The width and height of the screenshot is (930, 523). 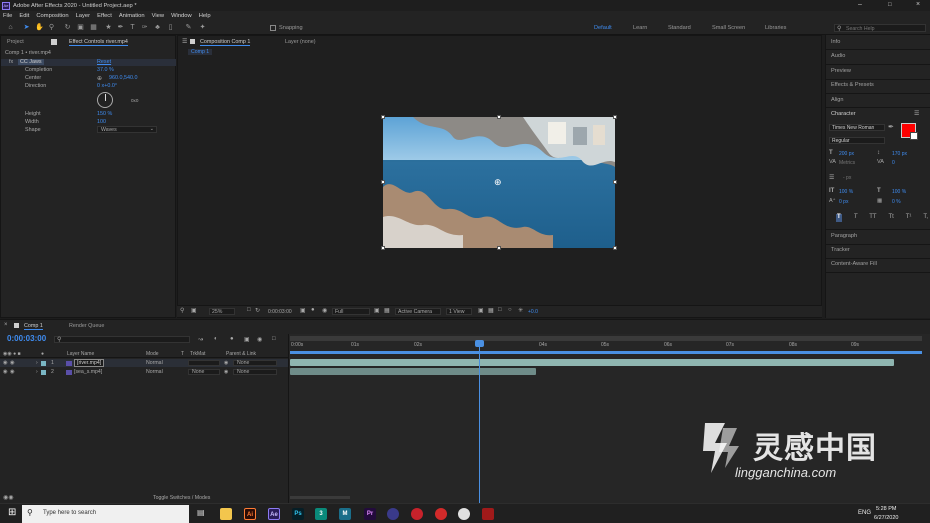 I want to click on label-color, so click(x=43, y=363).